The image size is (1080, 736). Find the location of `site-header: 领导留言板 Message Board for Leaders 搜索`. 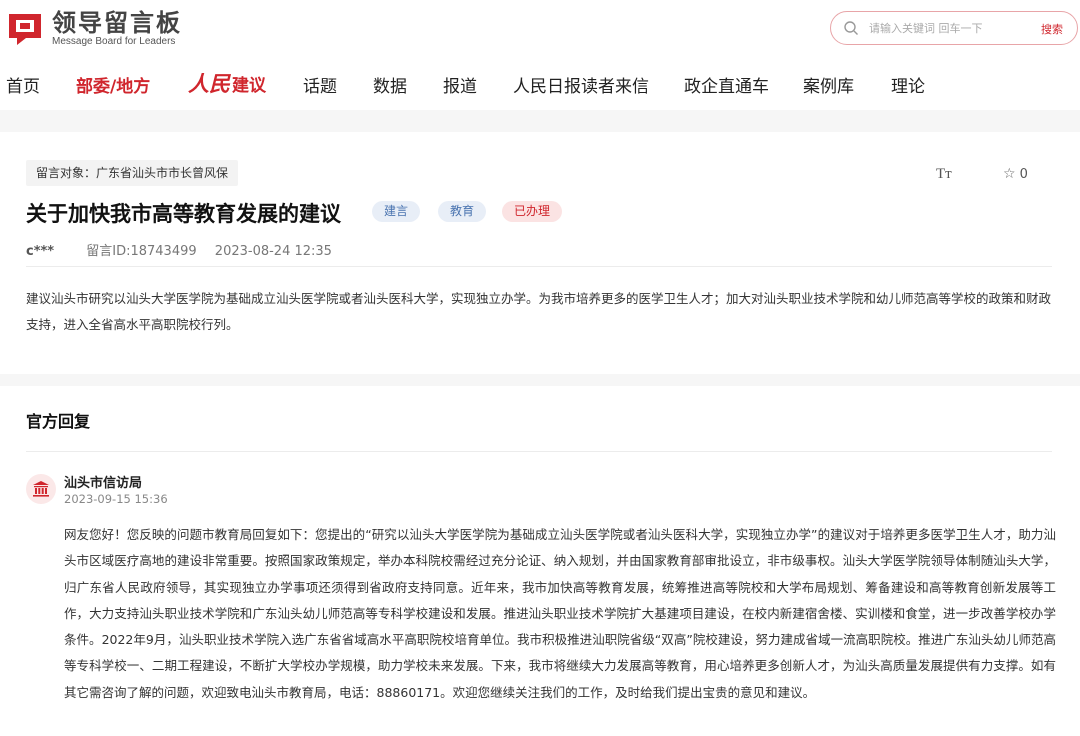

site-header: 领导留言板 Message Board for Leaders 搜索 is located at coordinates (540, 28).